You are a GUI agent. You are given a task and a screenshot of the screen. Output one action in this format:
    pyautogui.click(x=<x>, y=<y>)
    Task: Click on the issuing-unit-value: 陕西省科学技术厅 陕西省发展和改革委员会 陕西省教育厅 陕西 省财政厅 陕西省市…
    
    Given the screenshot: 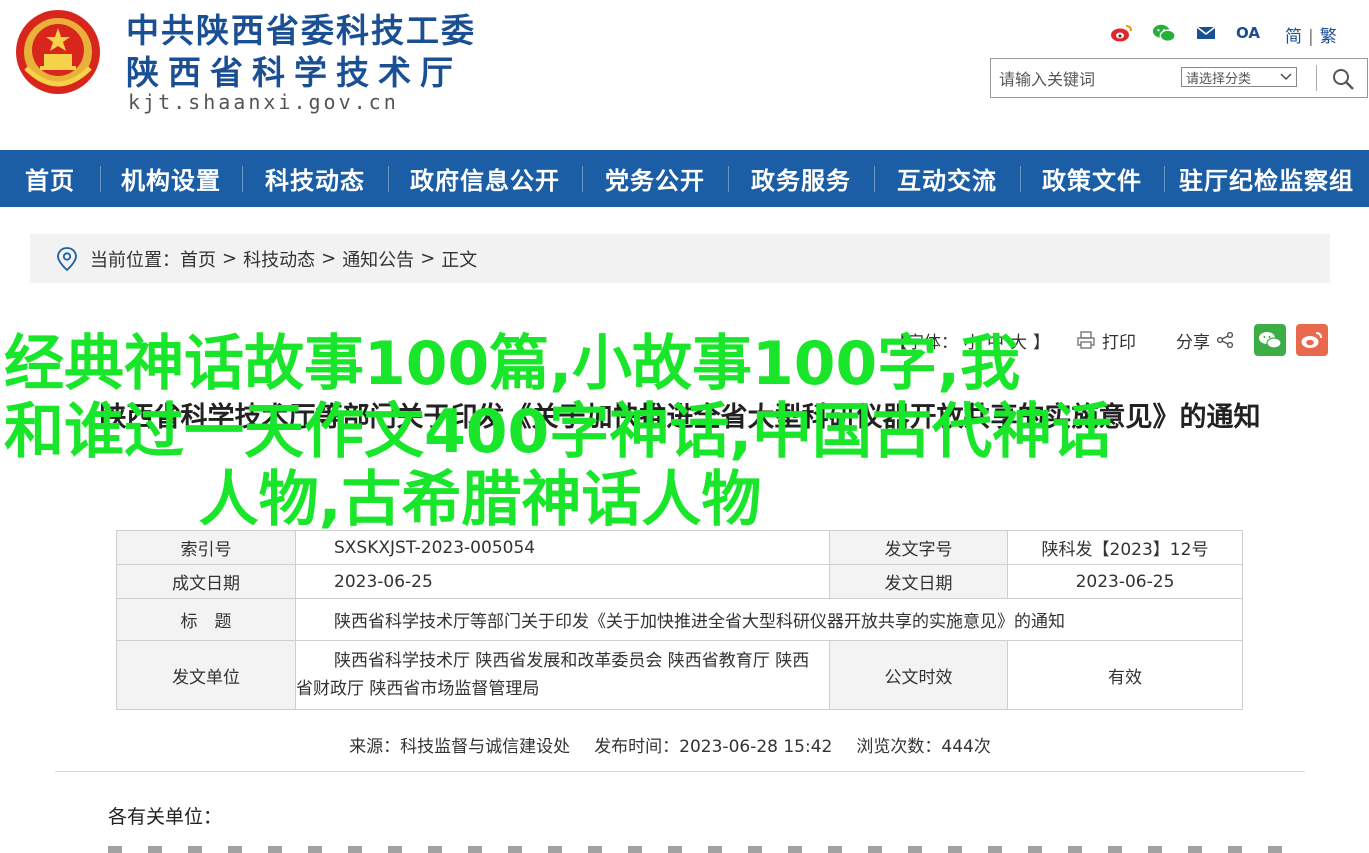 What is the action you would take?
    pyautogui.click(x=562, y=675)
    